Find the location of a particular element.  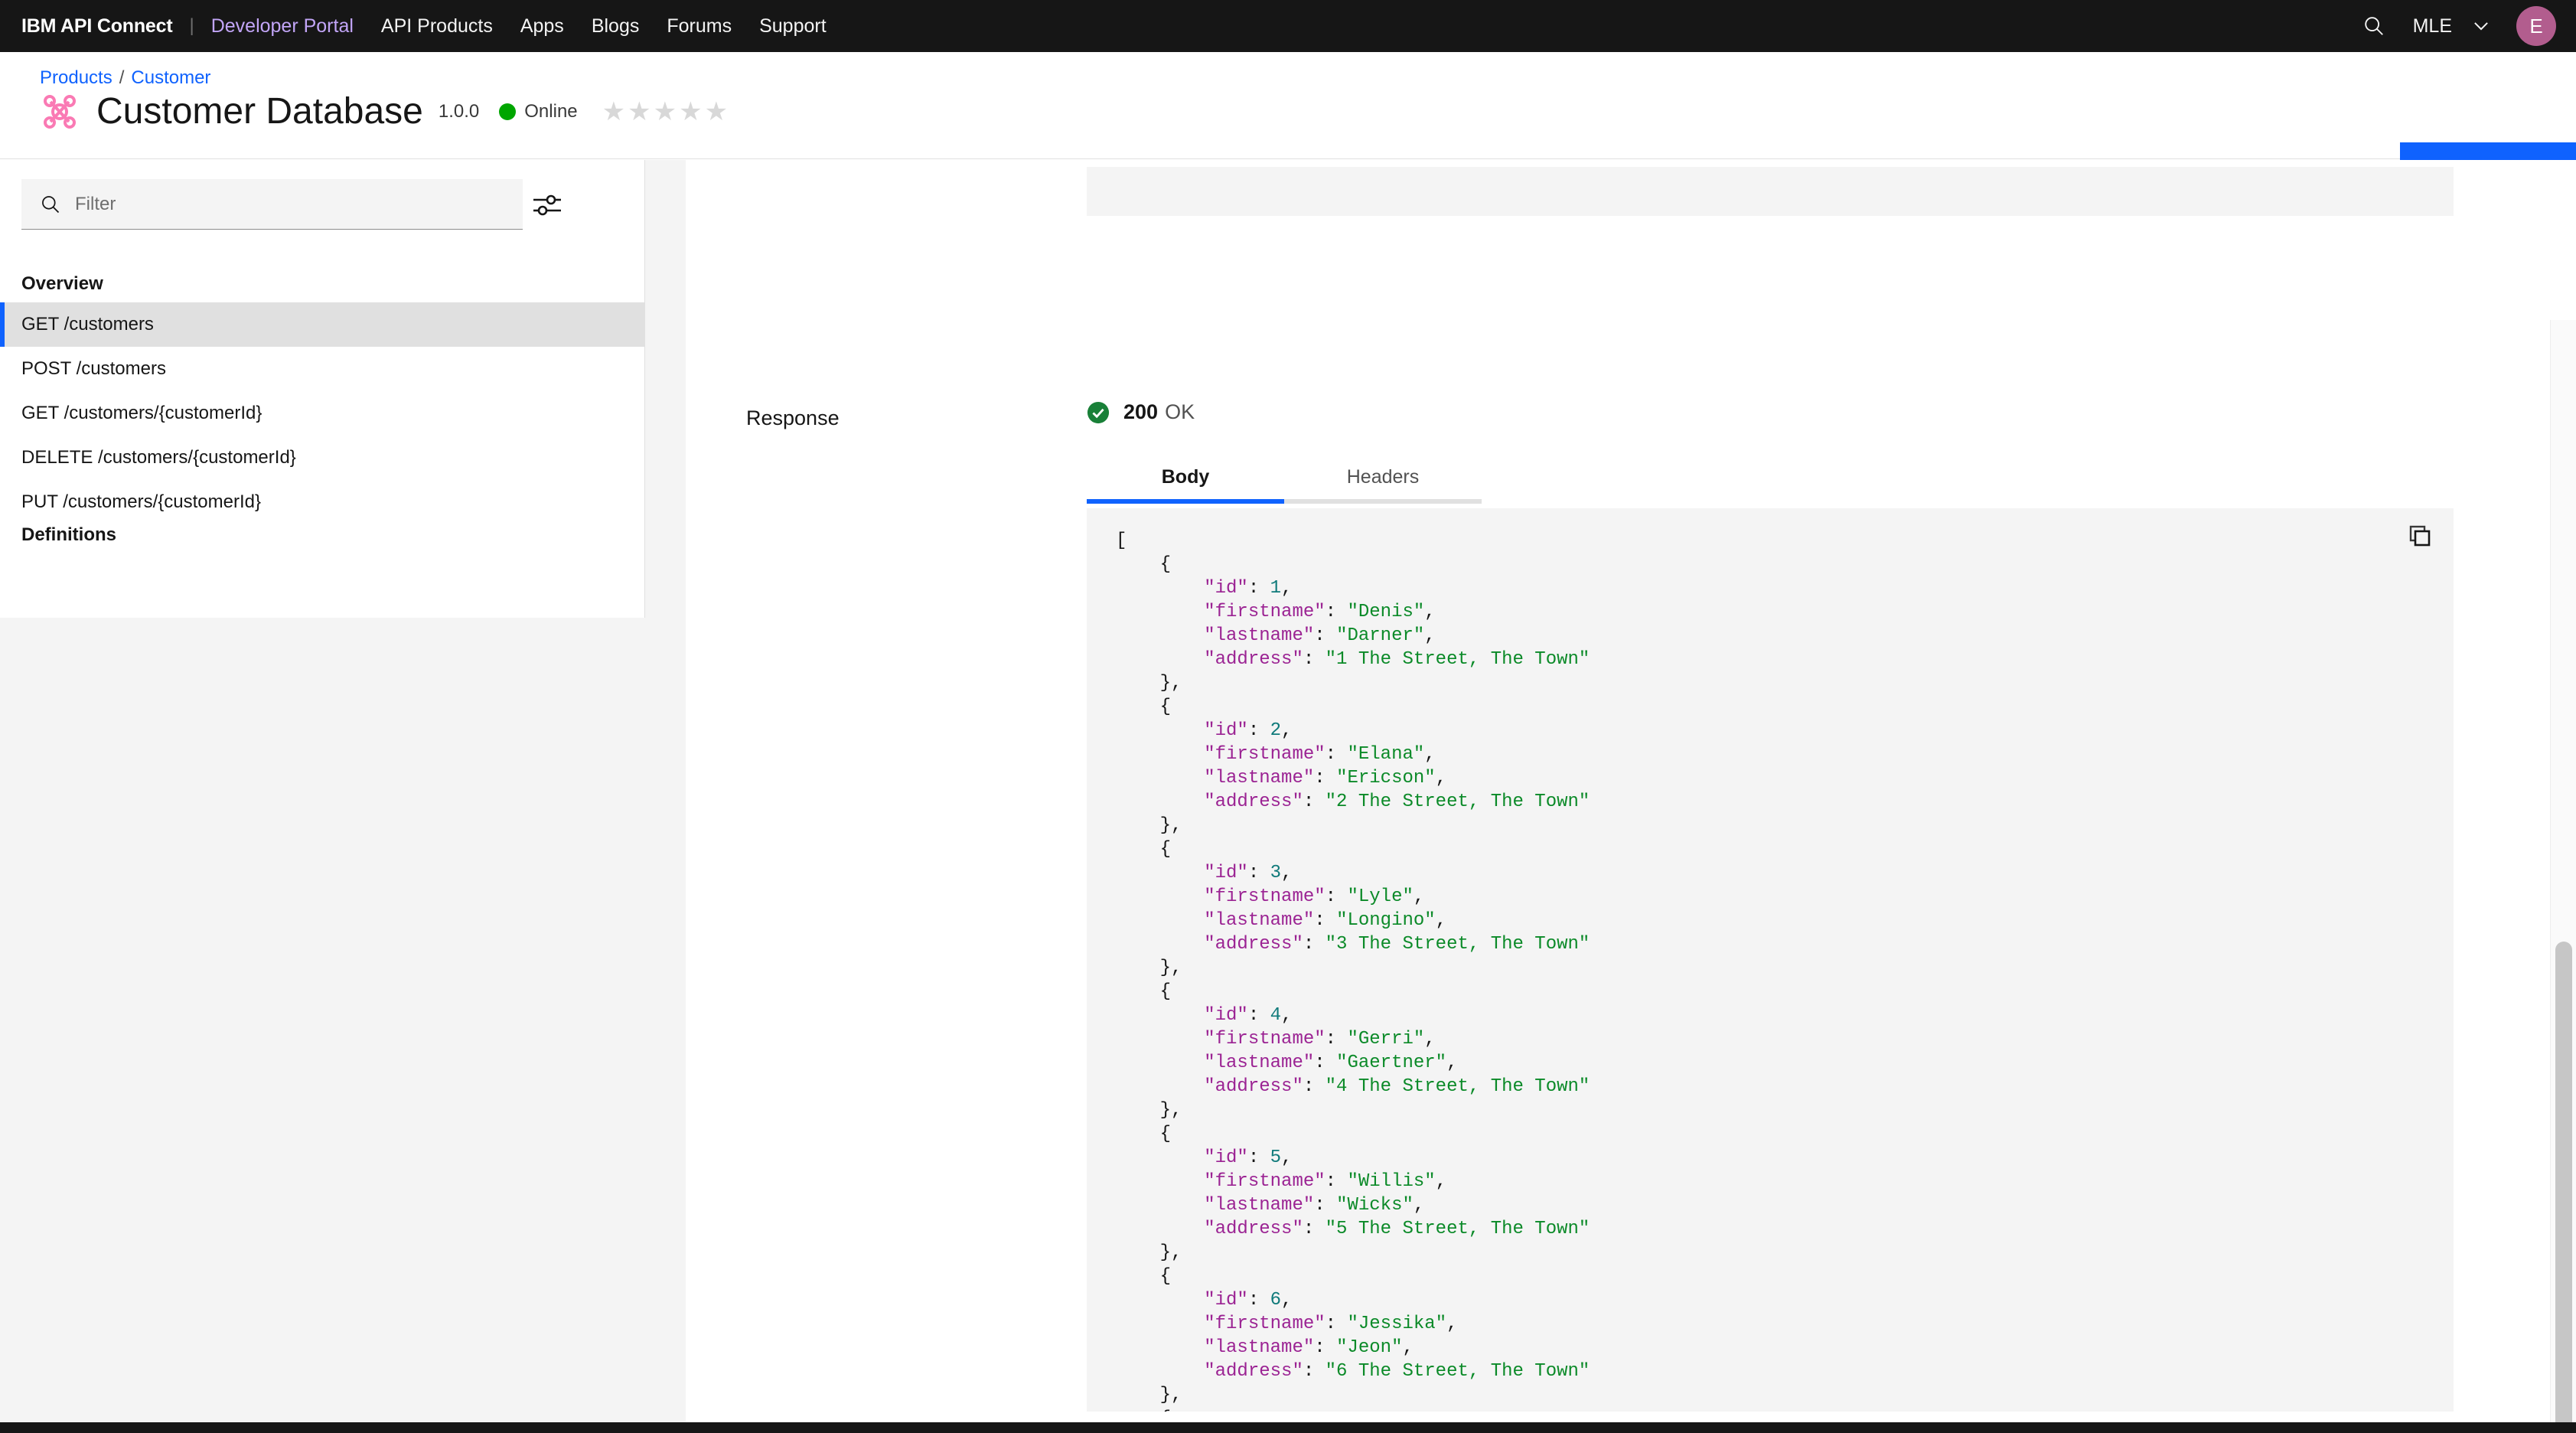

status-label: Online is located at coordinates (551, 111).